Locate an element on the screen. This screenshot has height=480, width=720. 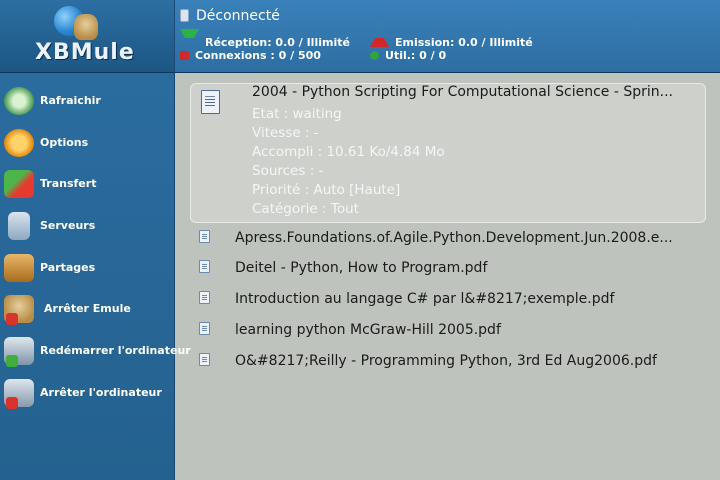
sidebar-item-label: Arrêter Emule is located at coordinates (87, 308).